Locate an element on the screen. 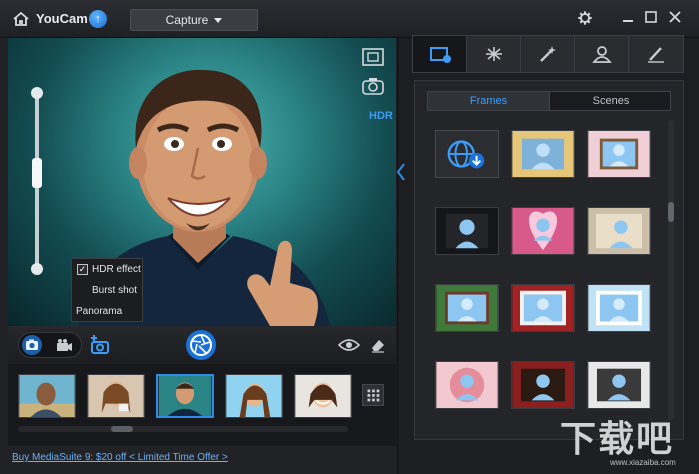  home-icon is located at coordinates (21, 19).